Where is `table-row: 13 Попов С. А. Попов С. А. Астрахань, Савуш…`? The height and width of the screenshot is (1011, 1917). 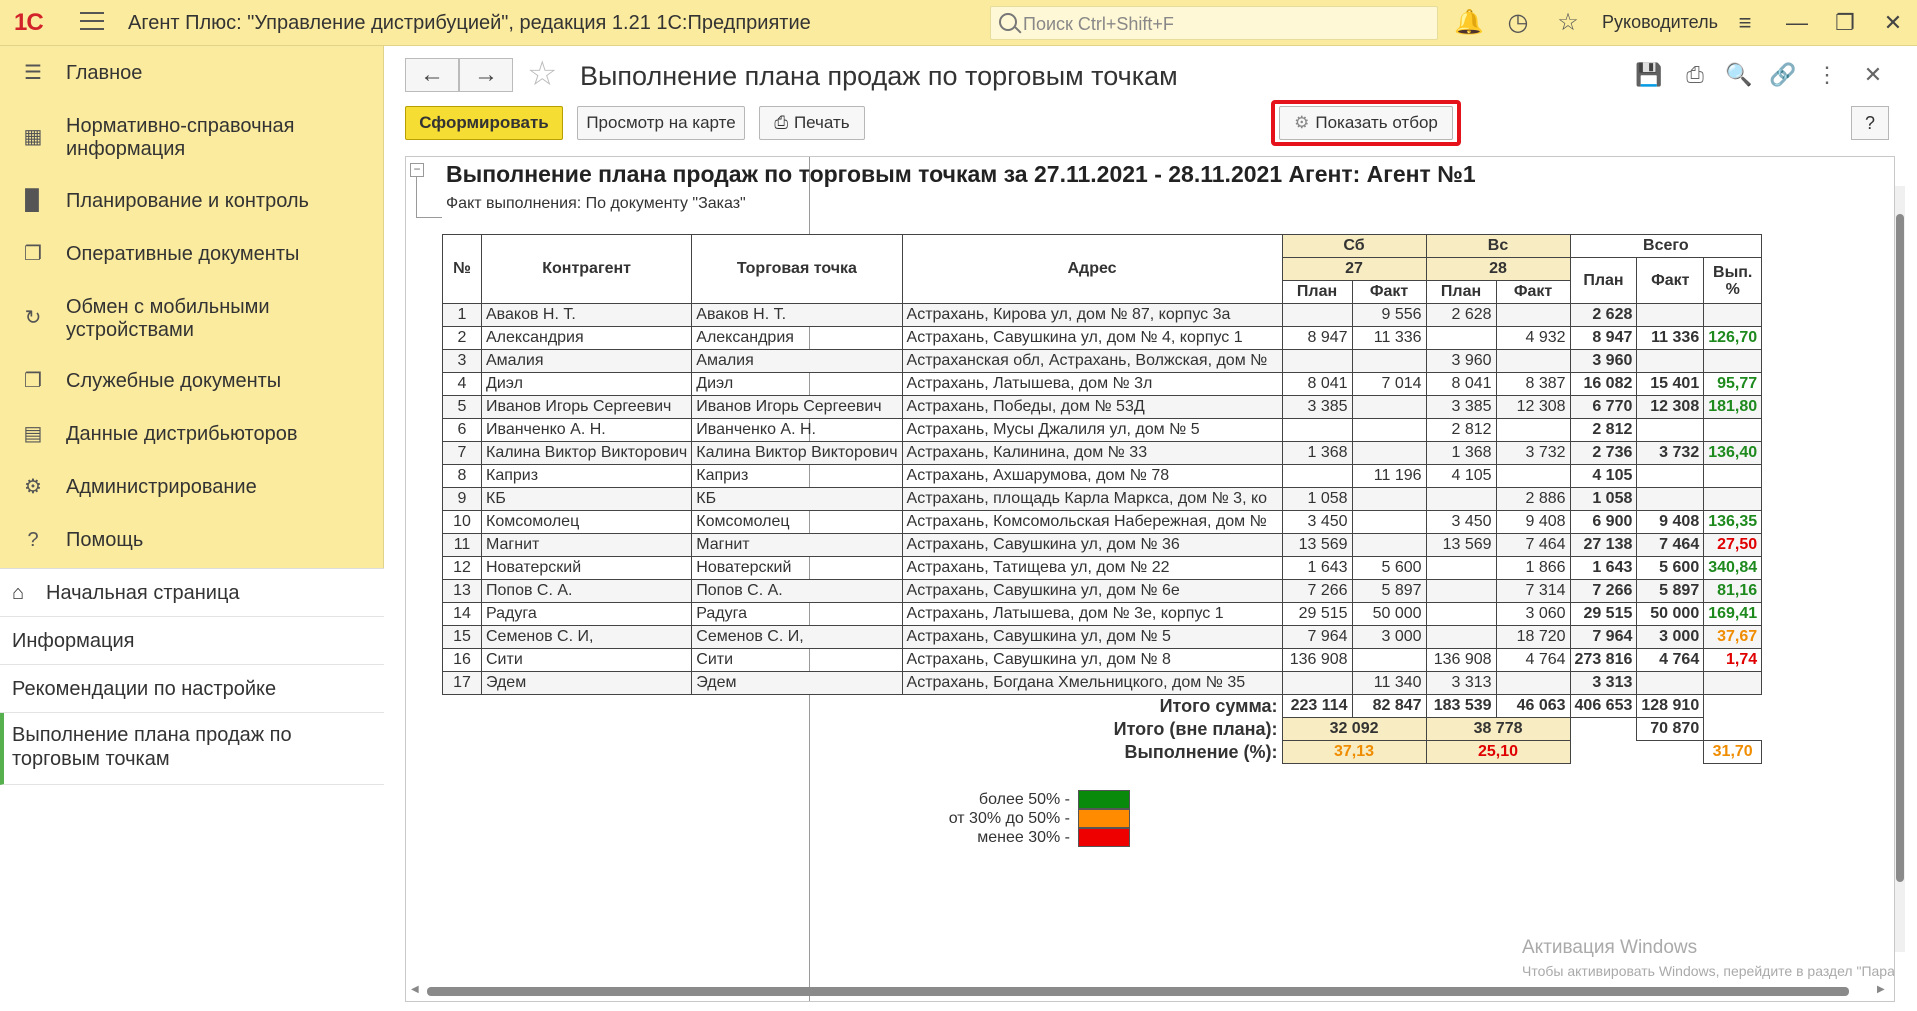
table-row: 13 Попов С. А. Попов С. А. Астрахань, Савуш… is located at coordinates (1102, 591).